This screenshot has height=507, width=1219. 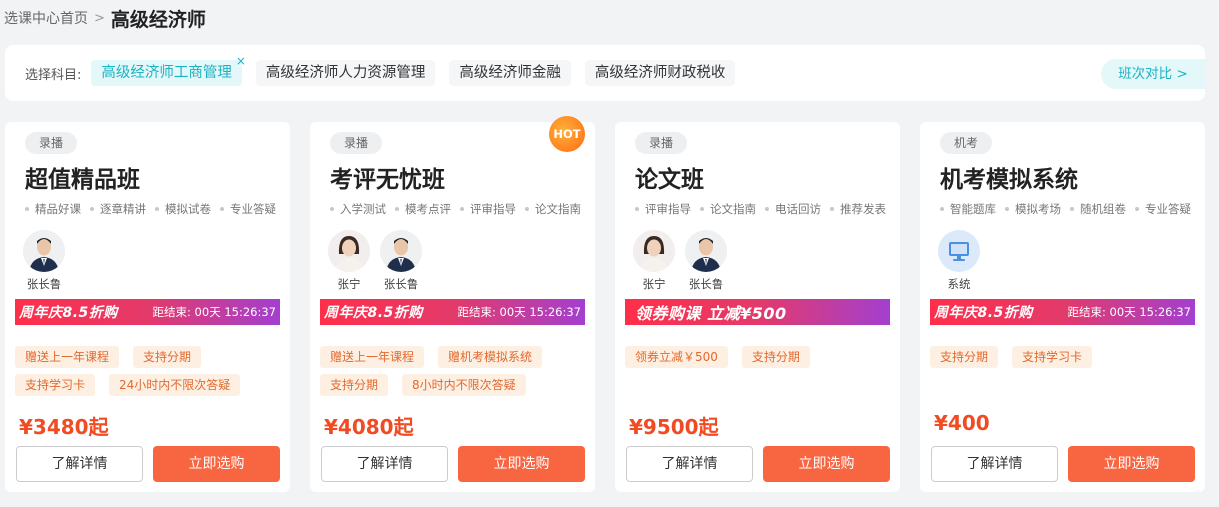 I want to click on teacher-list: 系统, so click(x=962, y=261).